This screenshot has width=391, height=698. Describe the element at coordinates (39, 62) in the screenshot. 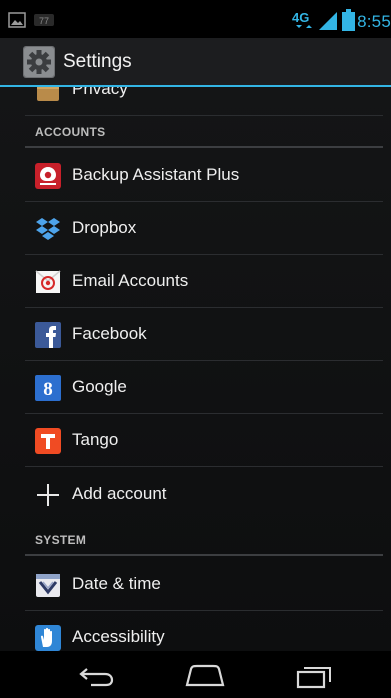

I see `settings-gear-icon` at that location.